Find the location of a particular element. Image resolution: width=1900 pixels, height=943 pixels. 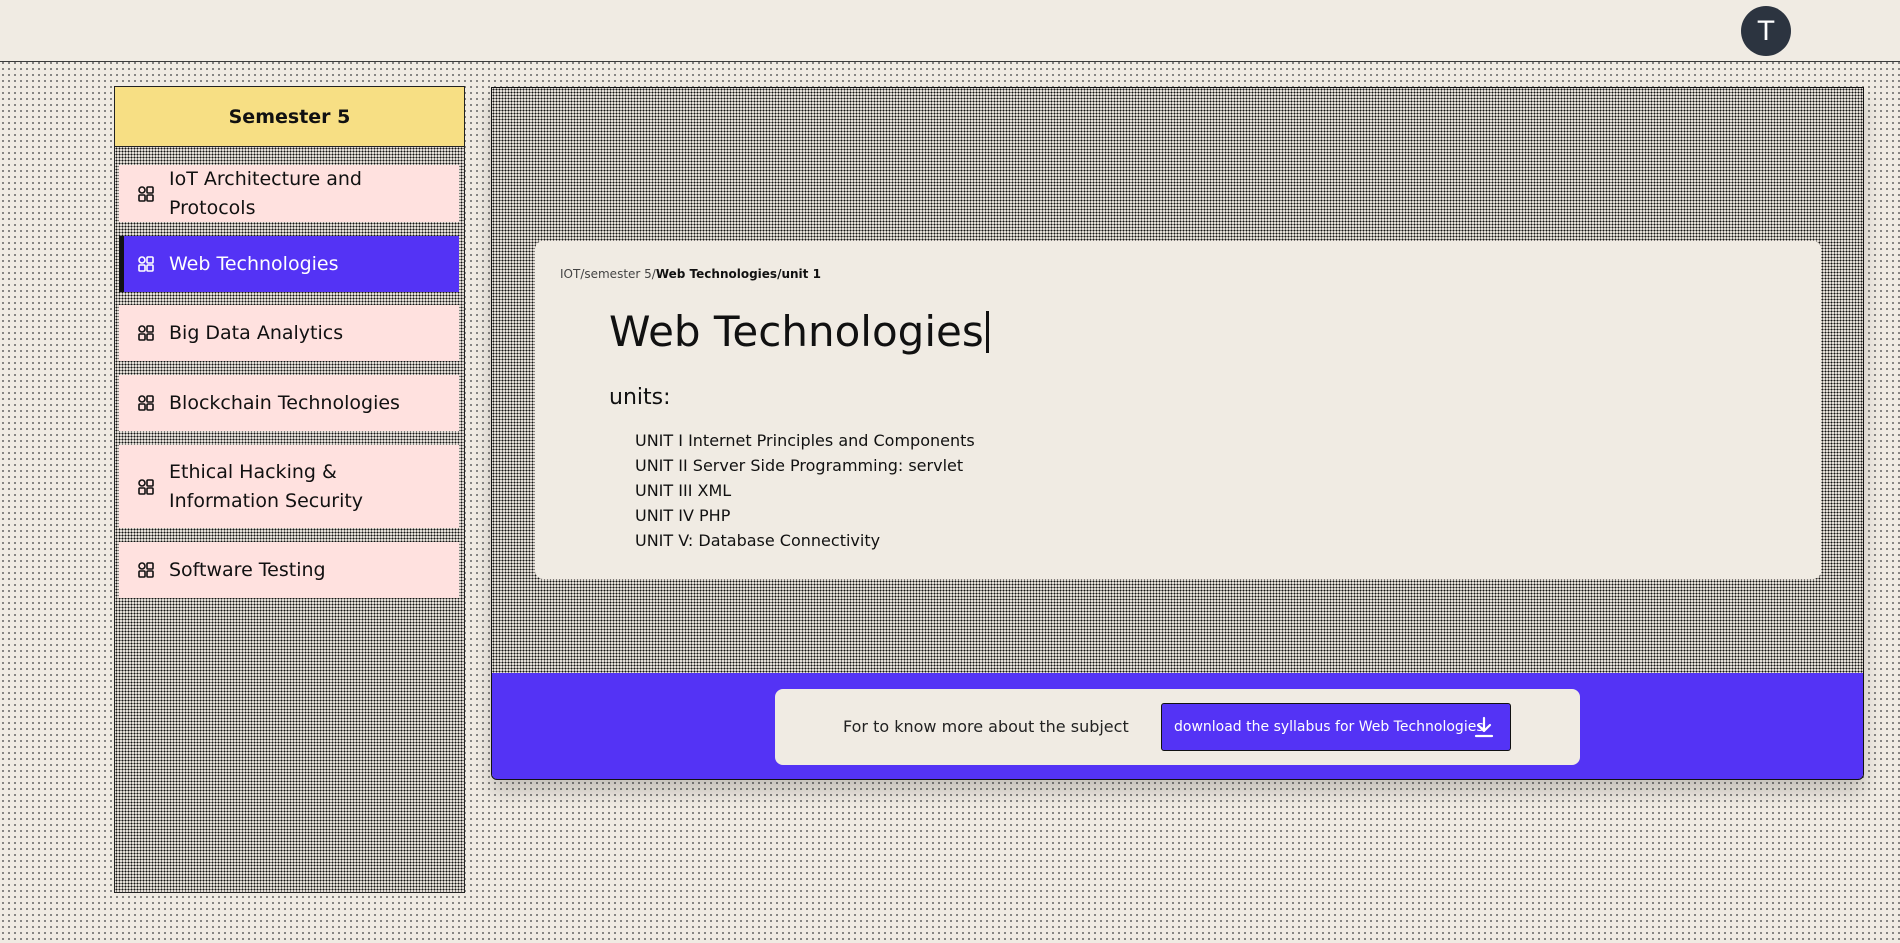

sidebar-item-ethical-hacking: Ethical Hacking & Information Security is located at coordinates (289, 486).